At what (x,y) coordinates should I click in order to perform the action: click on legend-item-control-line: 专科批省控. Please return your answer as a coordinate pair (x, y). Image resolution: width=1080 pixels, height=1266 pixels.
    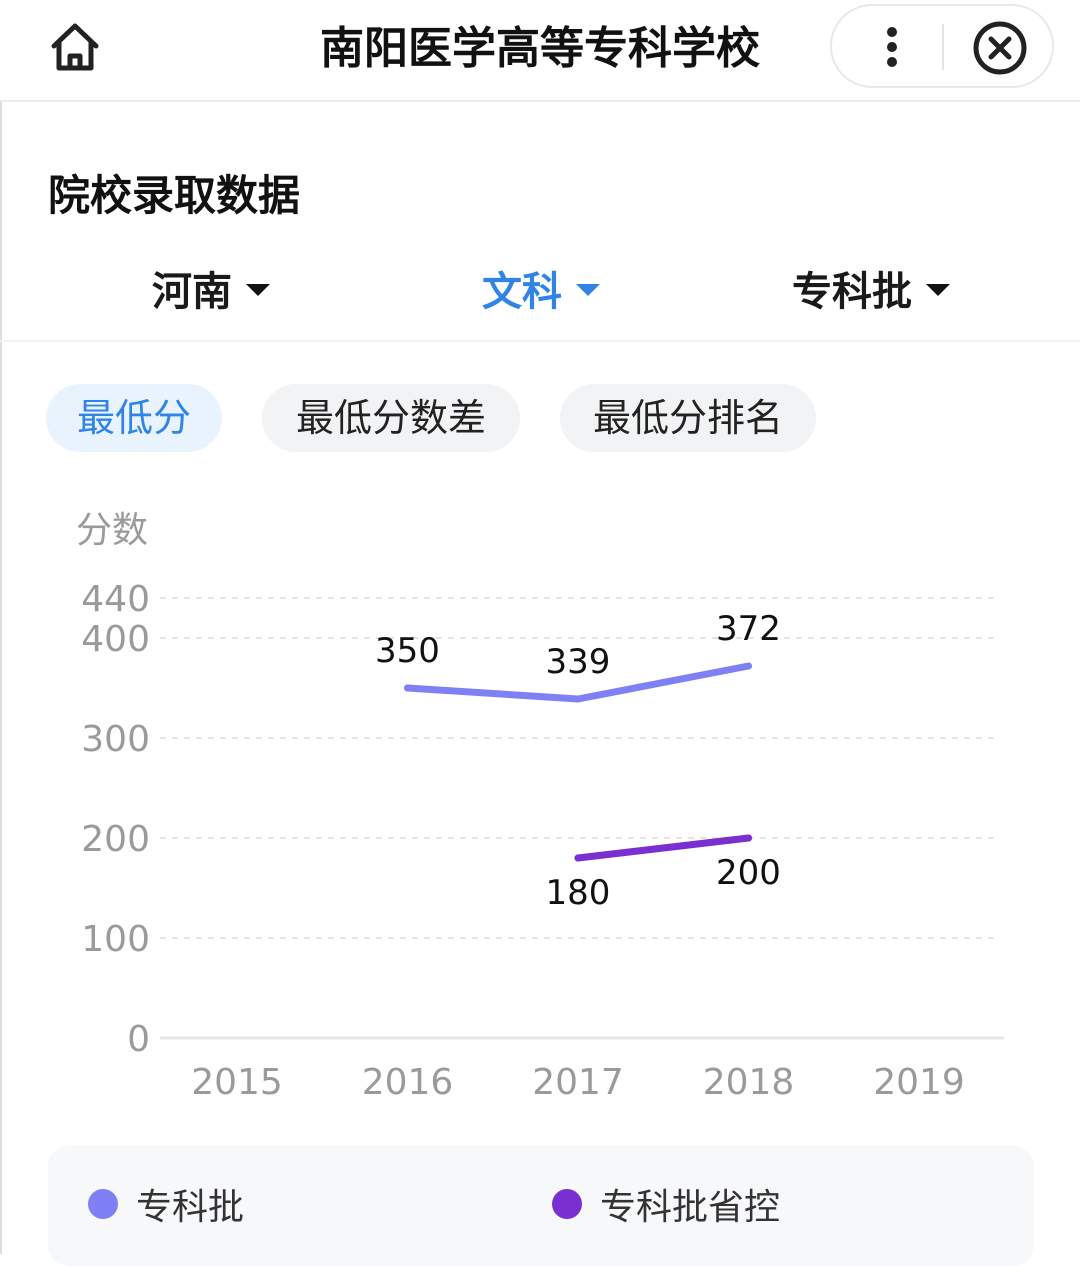
    Looking at the image, I should click on (666, 1205).